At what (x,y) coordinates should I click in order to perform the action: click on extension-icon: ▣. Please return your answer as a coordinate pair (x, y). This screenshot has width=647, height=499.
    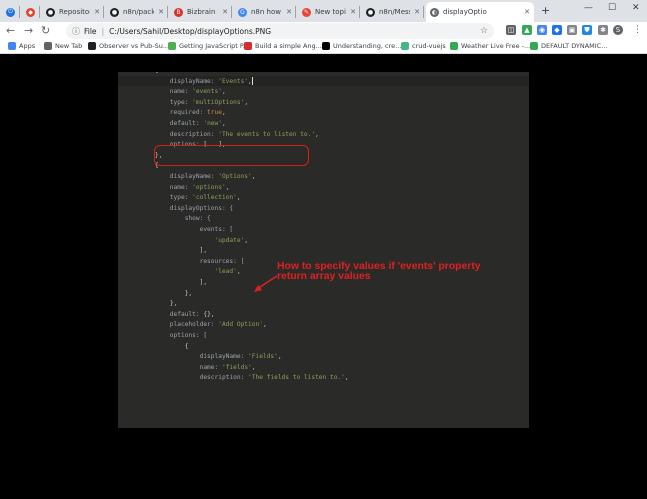
    Looking at the image, I should click on (572, 30).